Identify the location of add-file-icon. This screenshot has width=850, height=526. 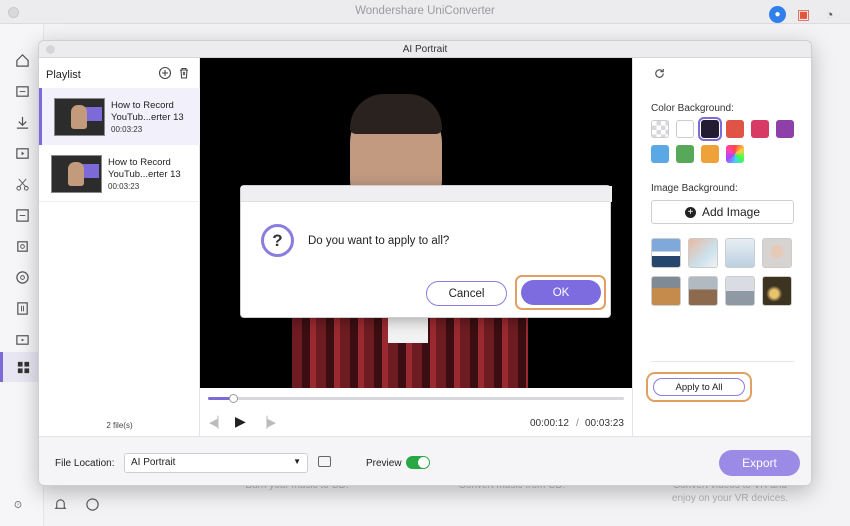
(165, 73).